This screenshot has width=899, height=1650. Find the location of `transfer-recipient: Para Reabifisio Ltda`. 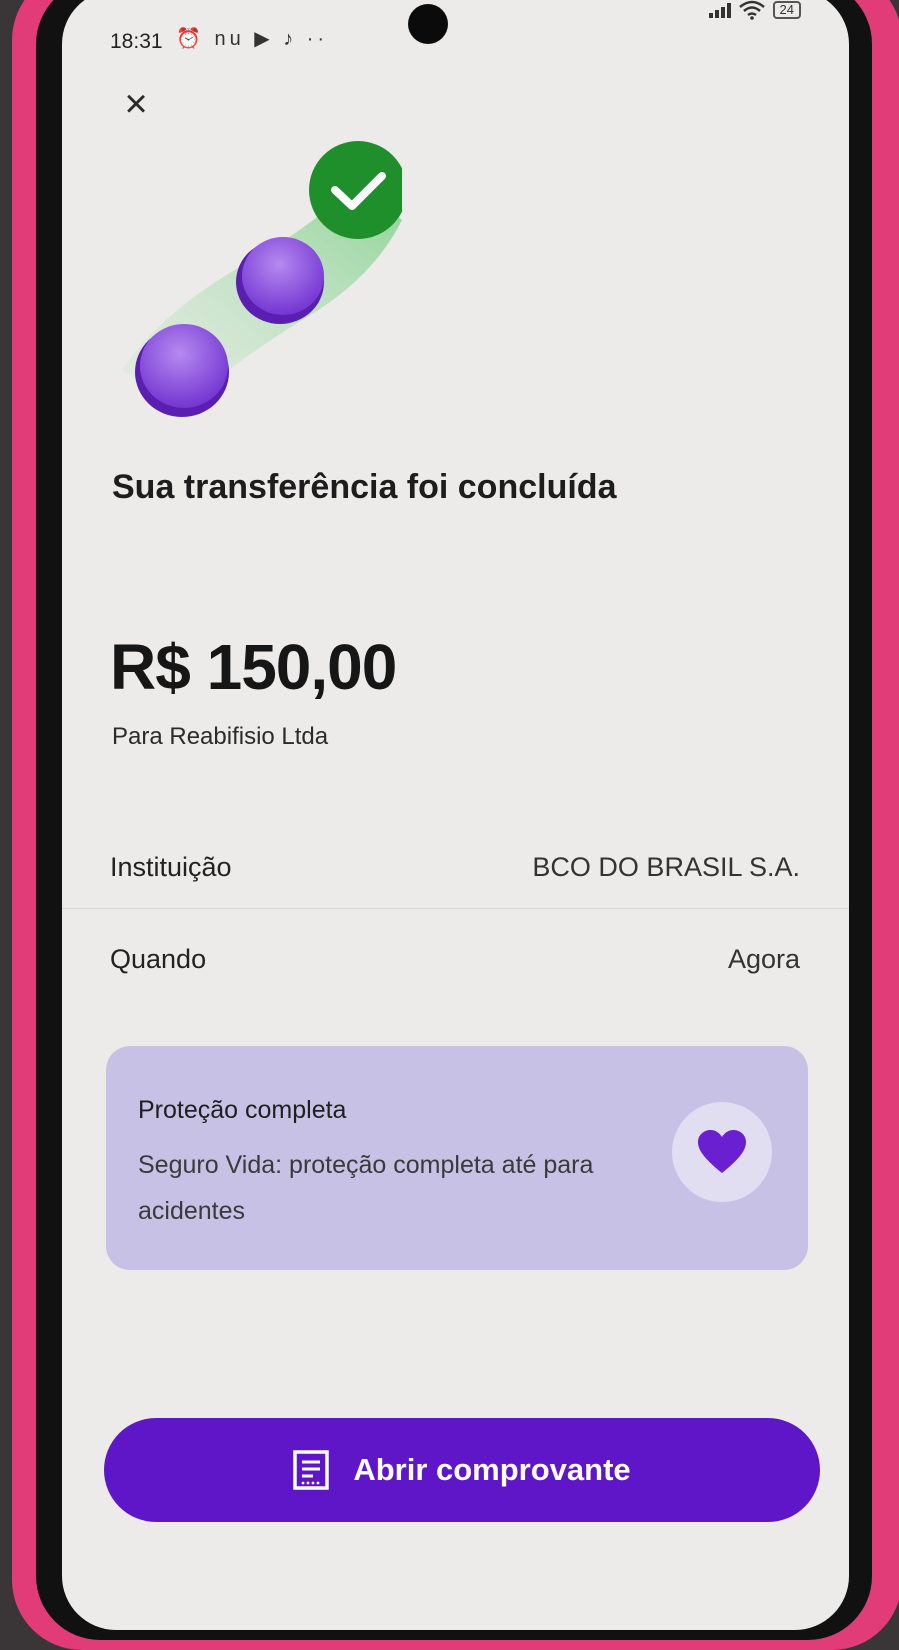

transfer-recipient: Para Reabifisio Ltda is located at coordinates (220, 736).